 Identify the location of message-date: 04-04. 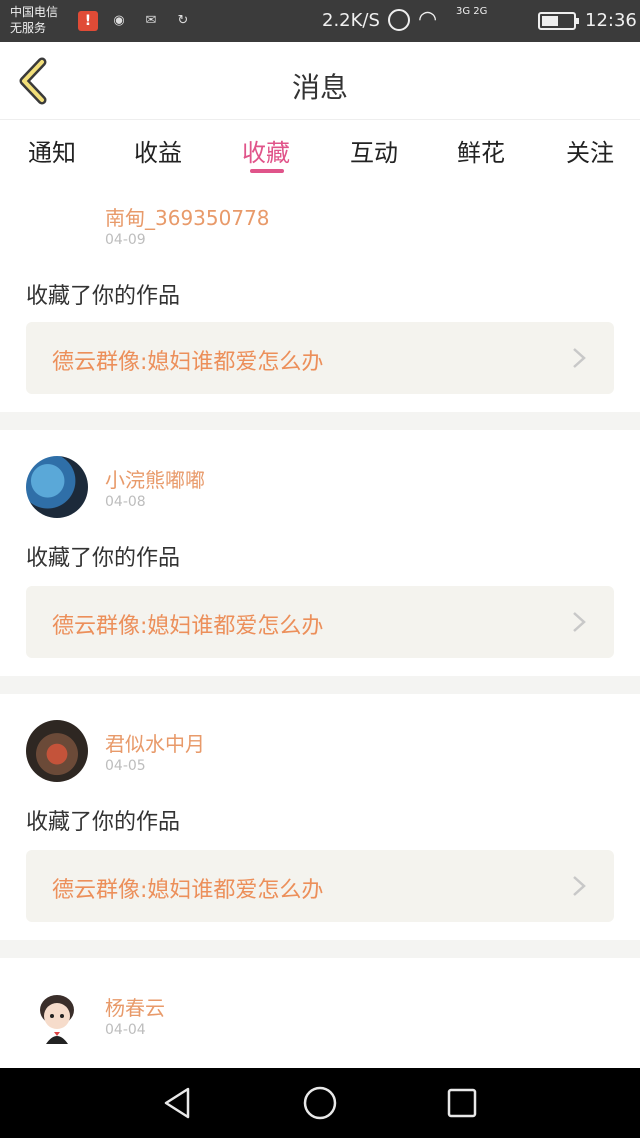
(125, 1030).